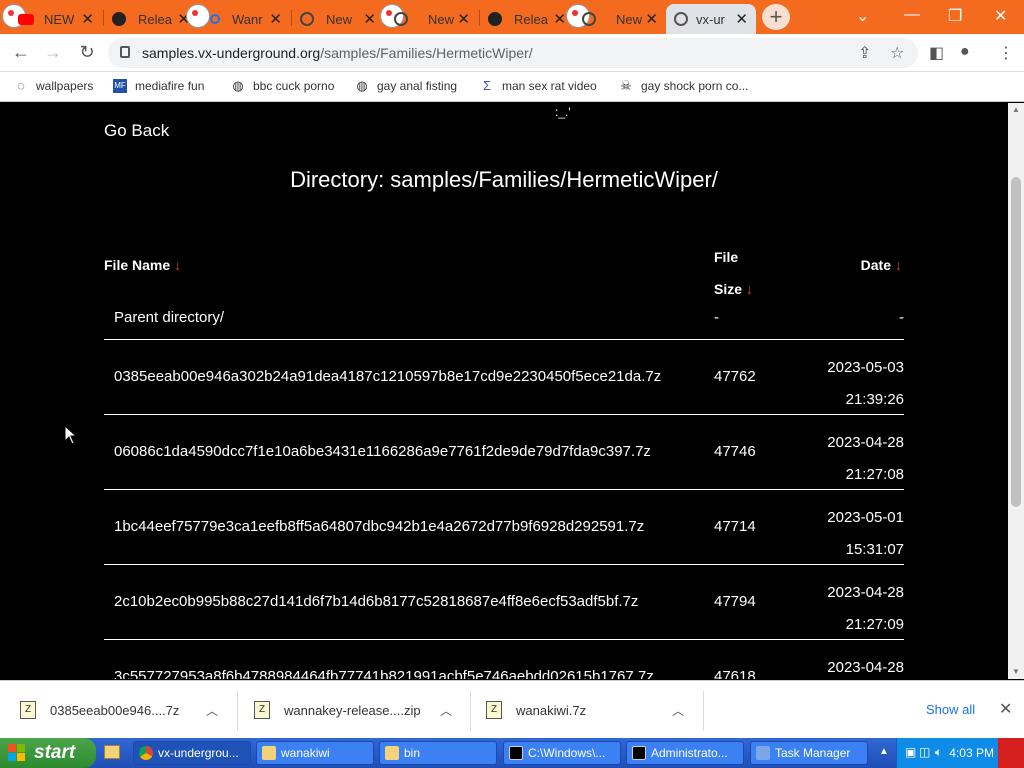 This screenshot has width=1024, height=768. What do you see at coordinates (352, 710) in the screenshot?
I see `download-filename: wannakey-release....zip` at bounding box center [352, 710].